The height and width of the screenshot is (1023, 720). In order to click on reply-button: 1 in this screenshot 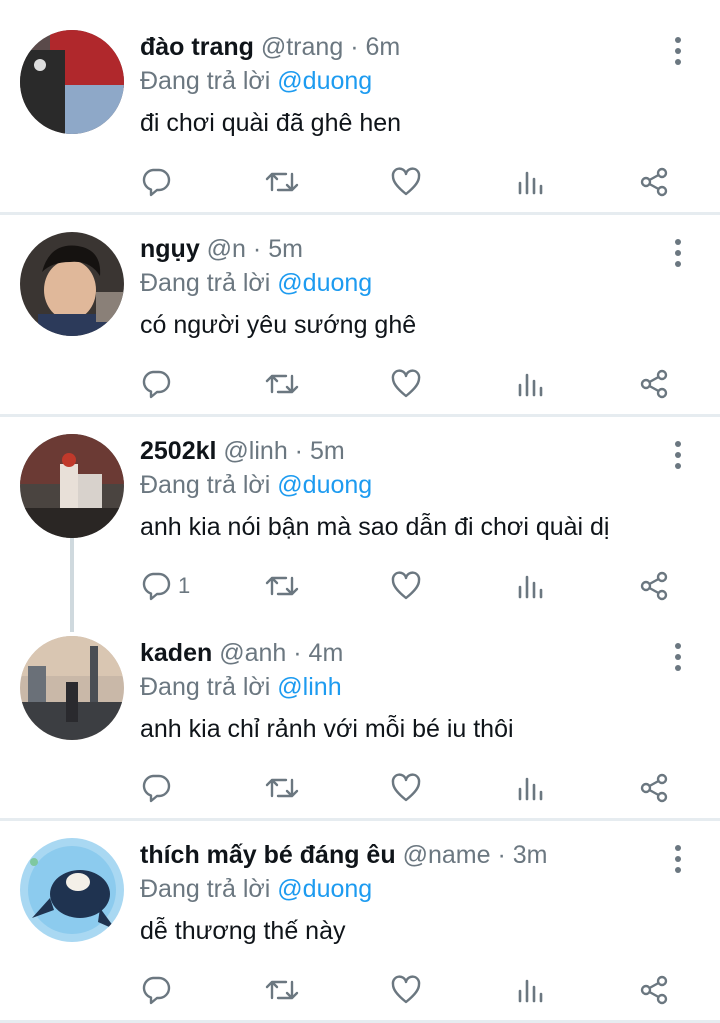, I will do `click(165, 586)`.